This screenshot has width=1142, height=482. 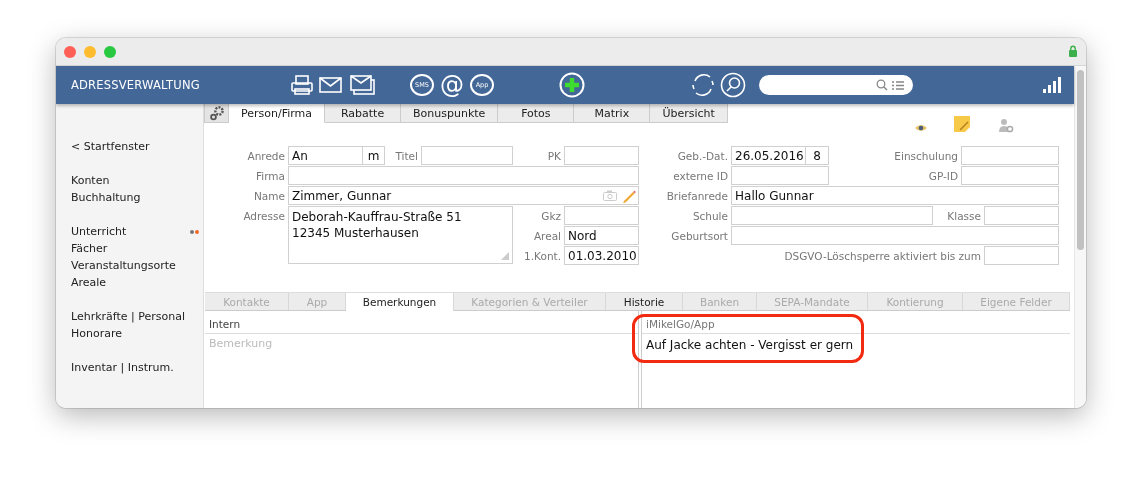 I want to click on refresh-icon, so click(x=703, y=85).